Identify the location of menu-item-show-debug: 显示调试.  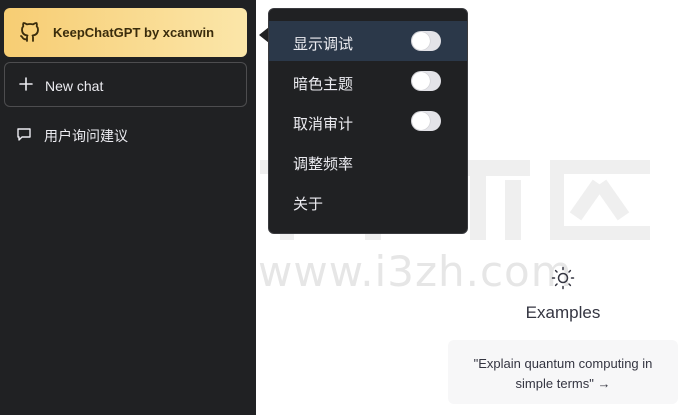
(368, 41).